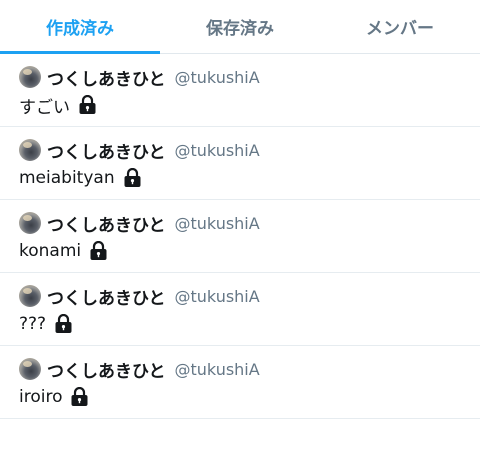 This screenshot has height=456, width=480. I want to click on tab-created: 作成済み, so click(80, 27).